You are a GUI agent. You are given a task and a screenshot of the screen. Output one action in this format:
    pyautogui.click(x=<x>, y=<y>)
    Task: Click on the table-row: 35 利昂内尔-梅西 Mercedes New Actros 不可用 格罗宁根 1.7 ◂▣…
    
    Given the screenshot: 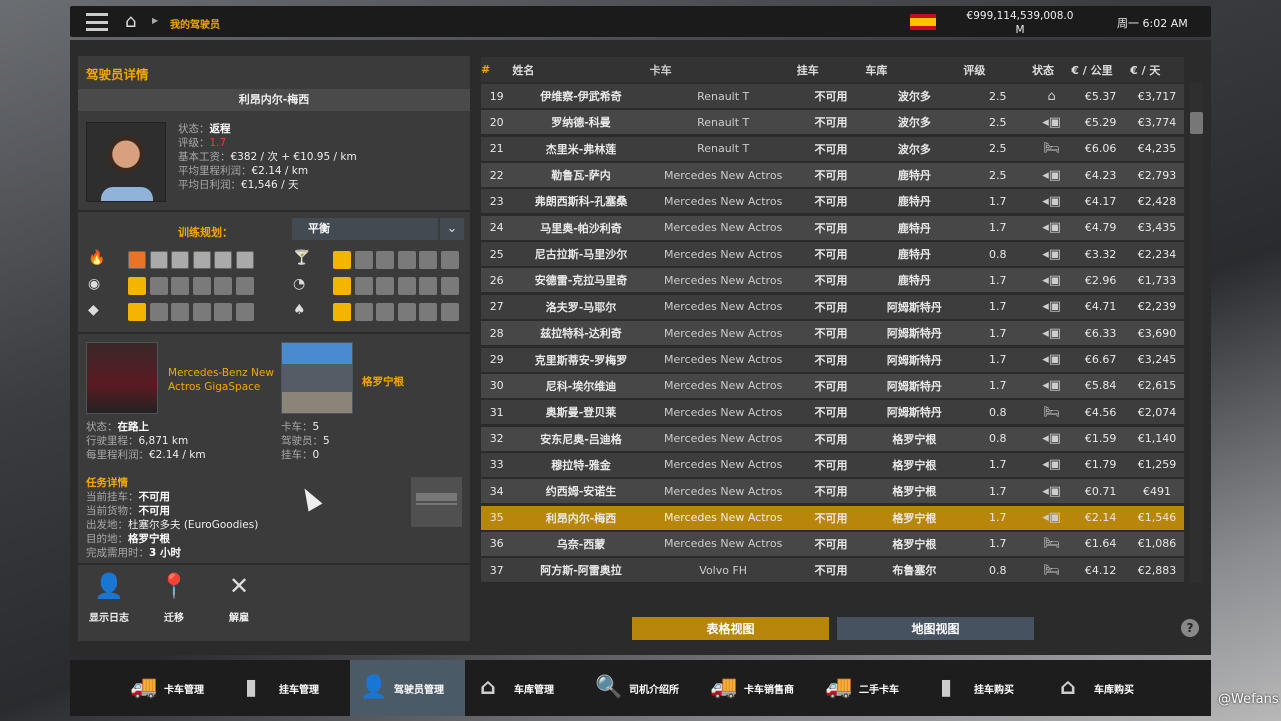 What is the action you would take?
    pyautogui.click(x=832, y=517)
    